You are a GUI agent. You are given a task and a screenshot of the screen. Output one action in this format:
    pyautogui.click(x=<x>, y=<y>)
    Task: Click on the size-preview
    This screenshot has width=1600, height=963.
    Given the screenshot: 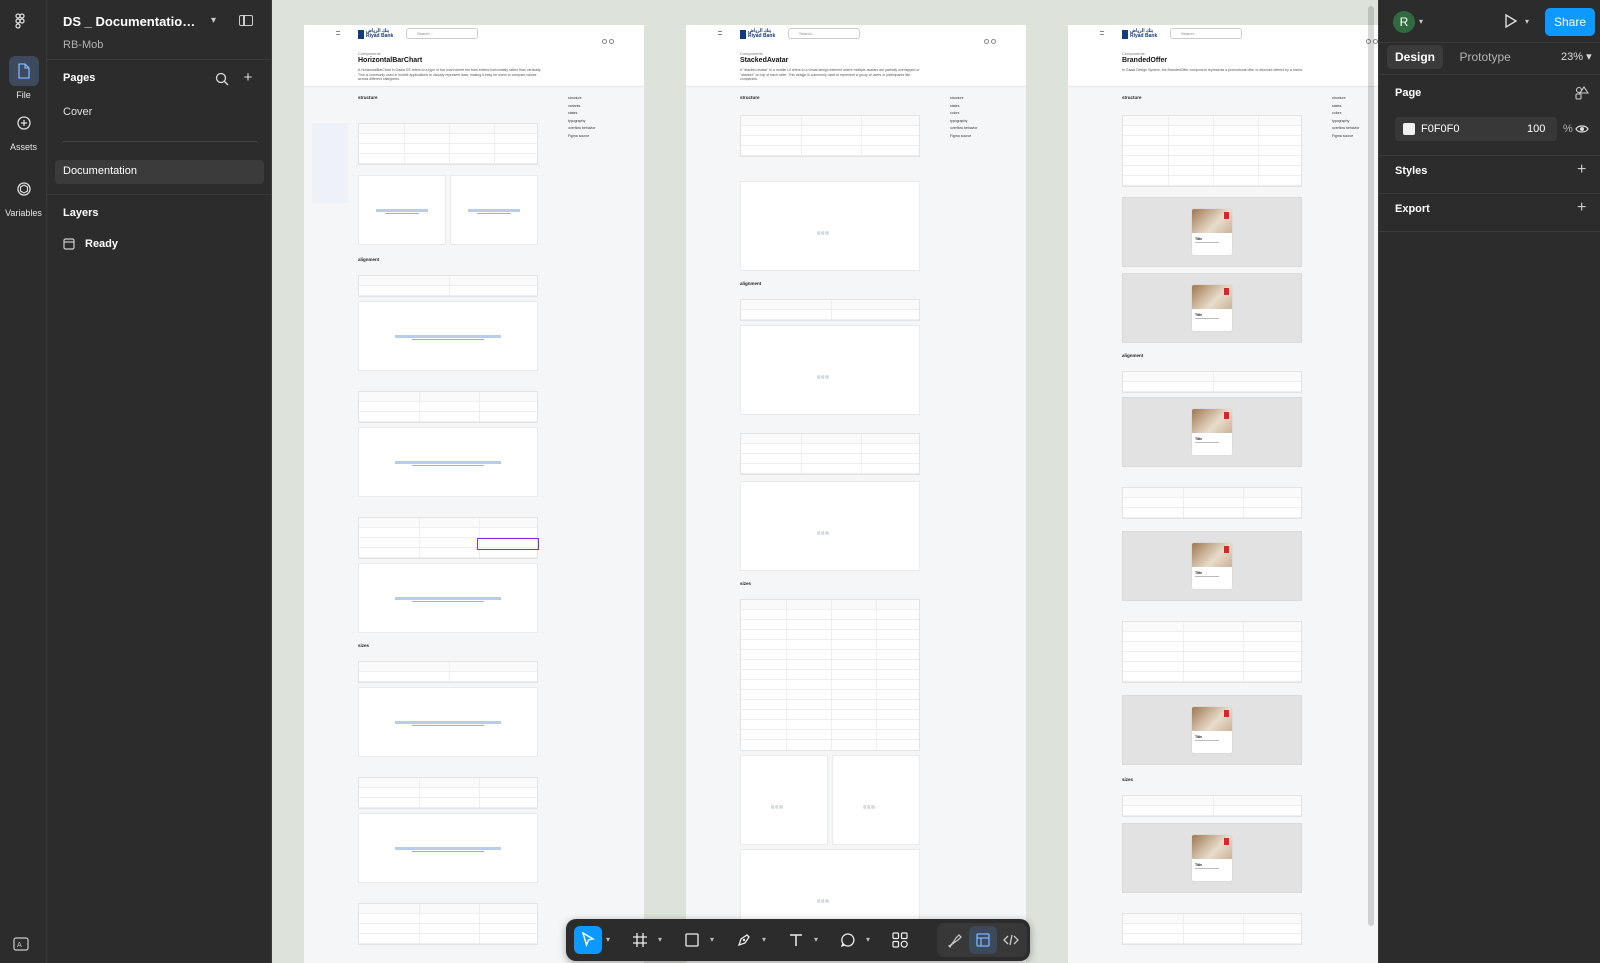 What is the action you would take?
    pyautogui.click(x=876, y=800)
    